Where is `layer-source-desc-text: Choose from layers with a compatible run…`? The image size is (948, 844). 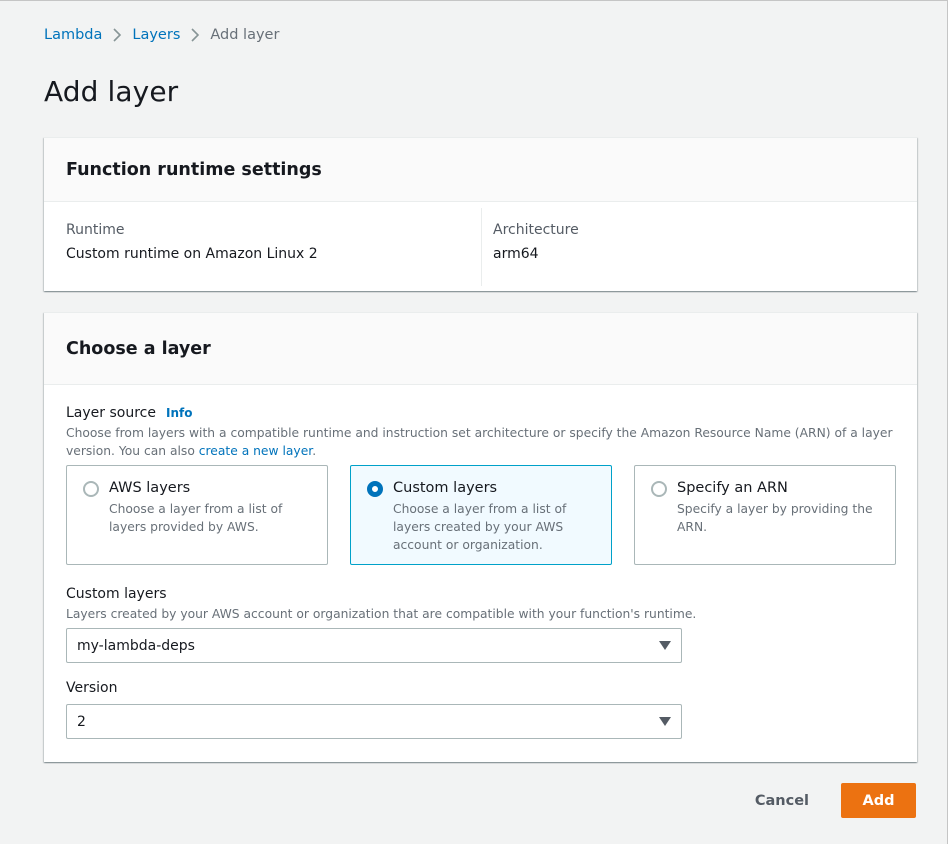
layer-source-desc-text: Choose from layers with a compatible run… is located at coordinates (479, 442).